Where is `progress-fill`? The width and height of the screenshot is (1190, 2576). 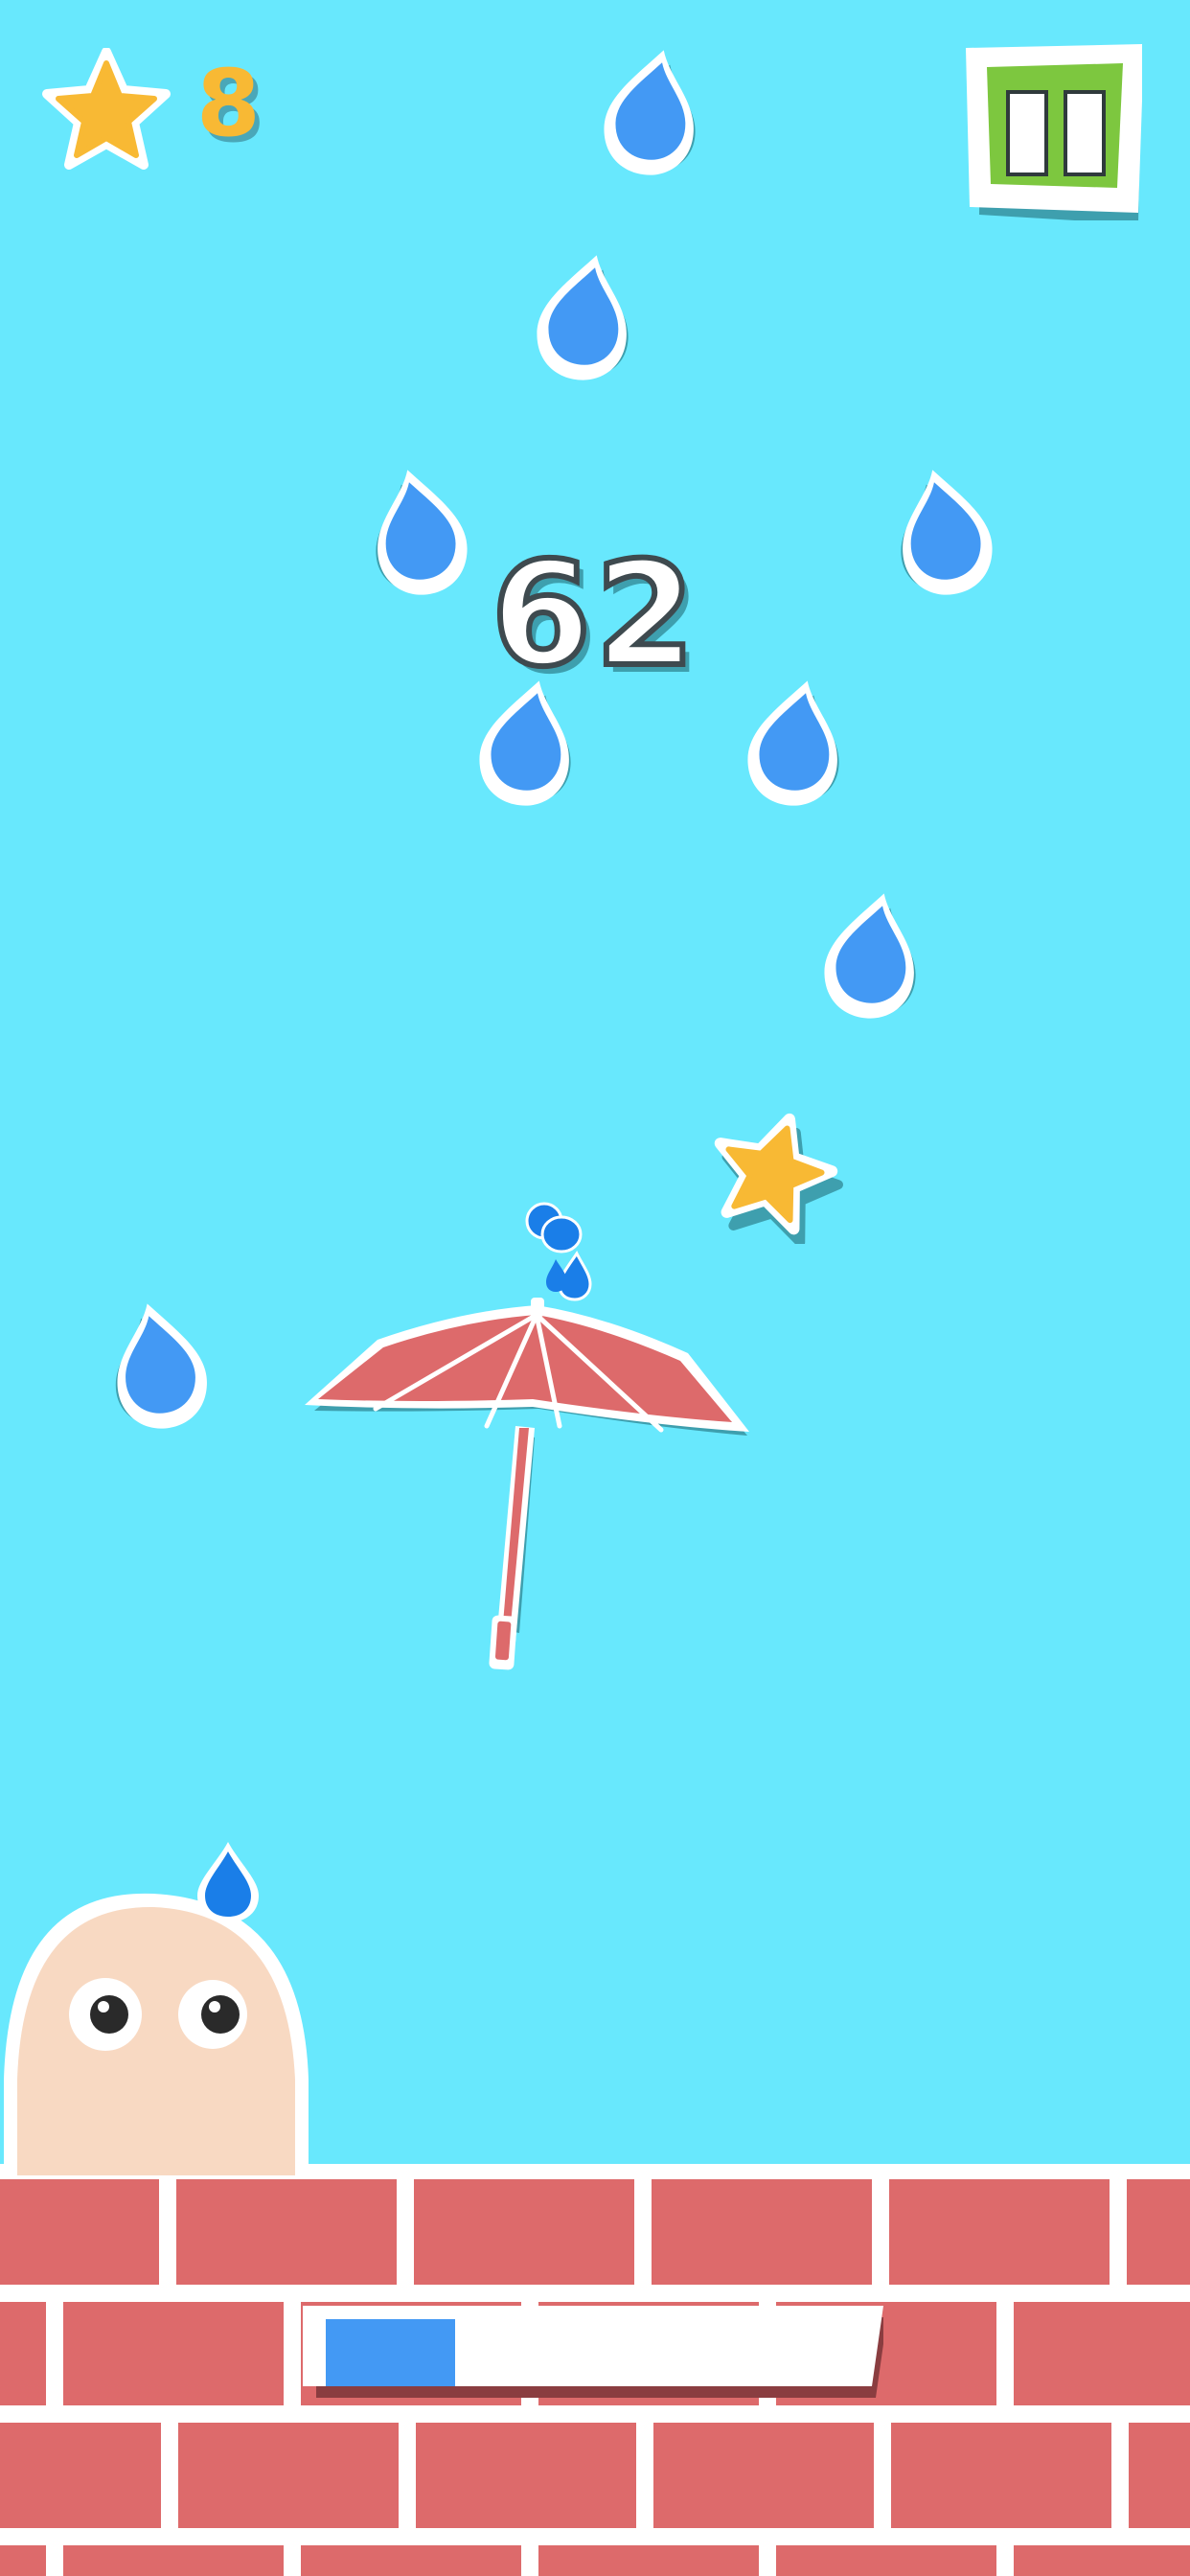
progress-fill is located at coordinates (390, 2352).